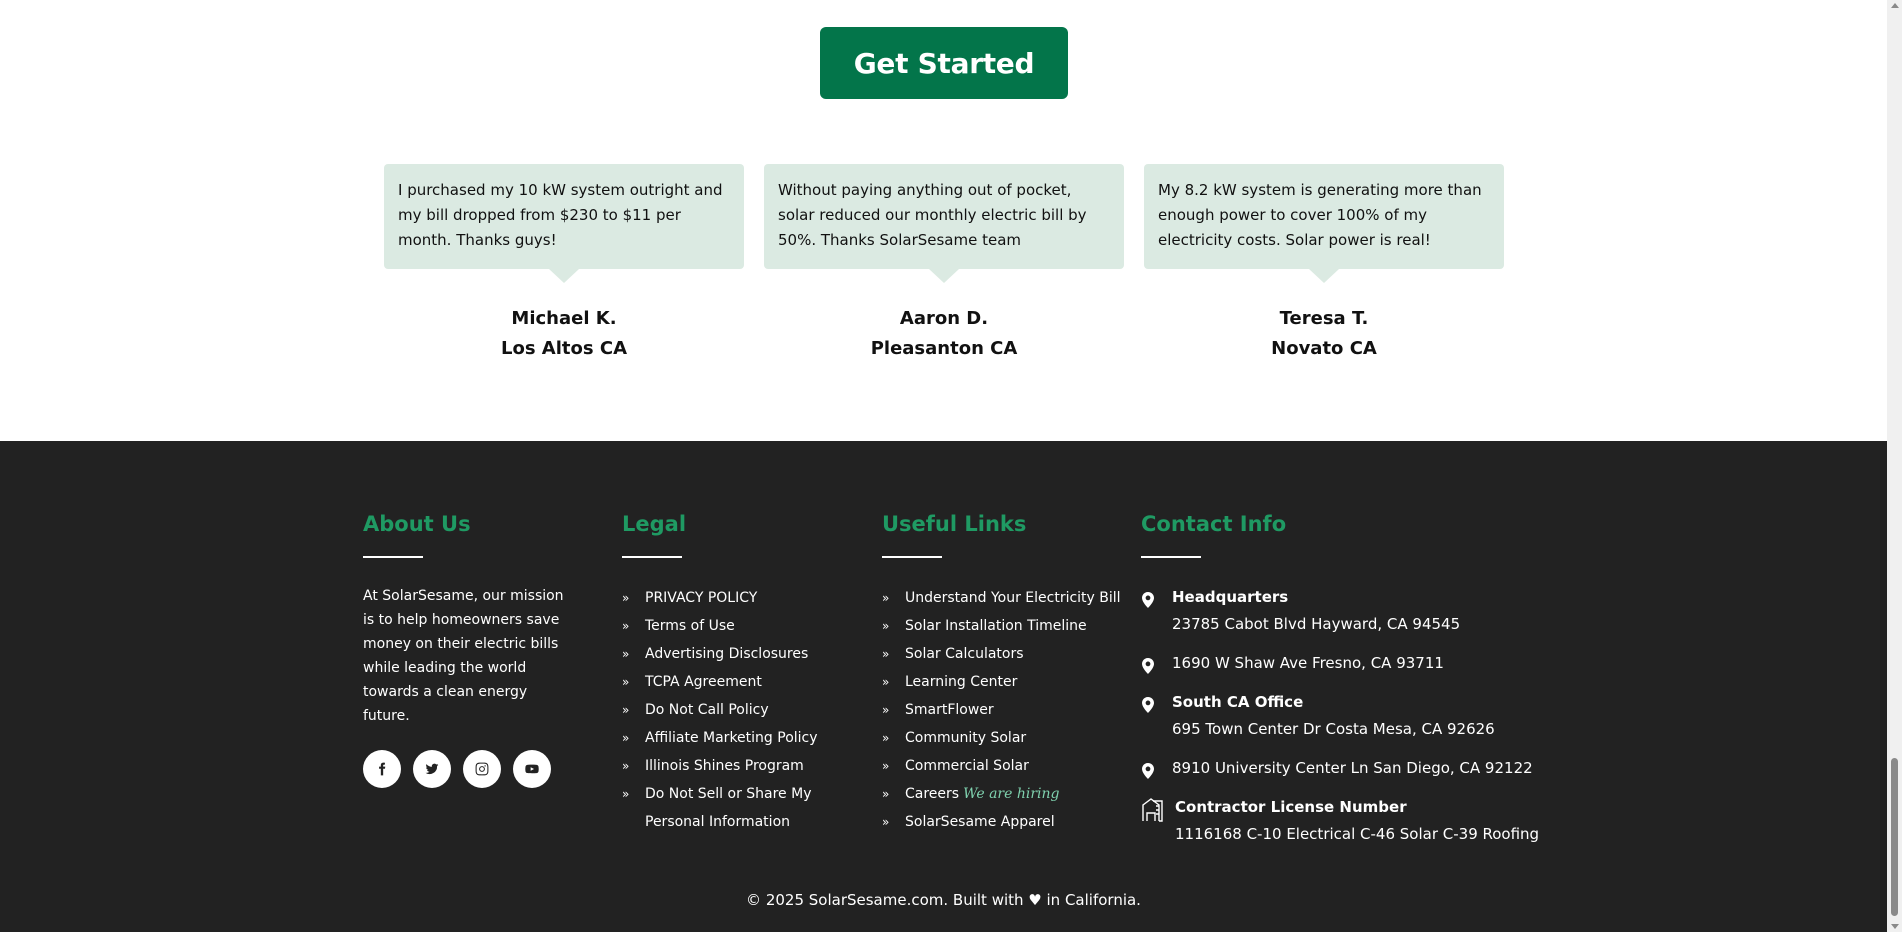 The height and width of the screenshot is (932, 1902). I want to click on list-item: » Commercial Solar, so click(1001, 766).